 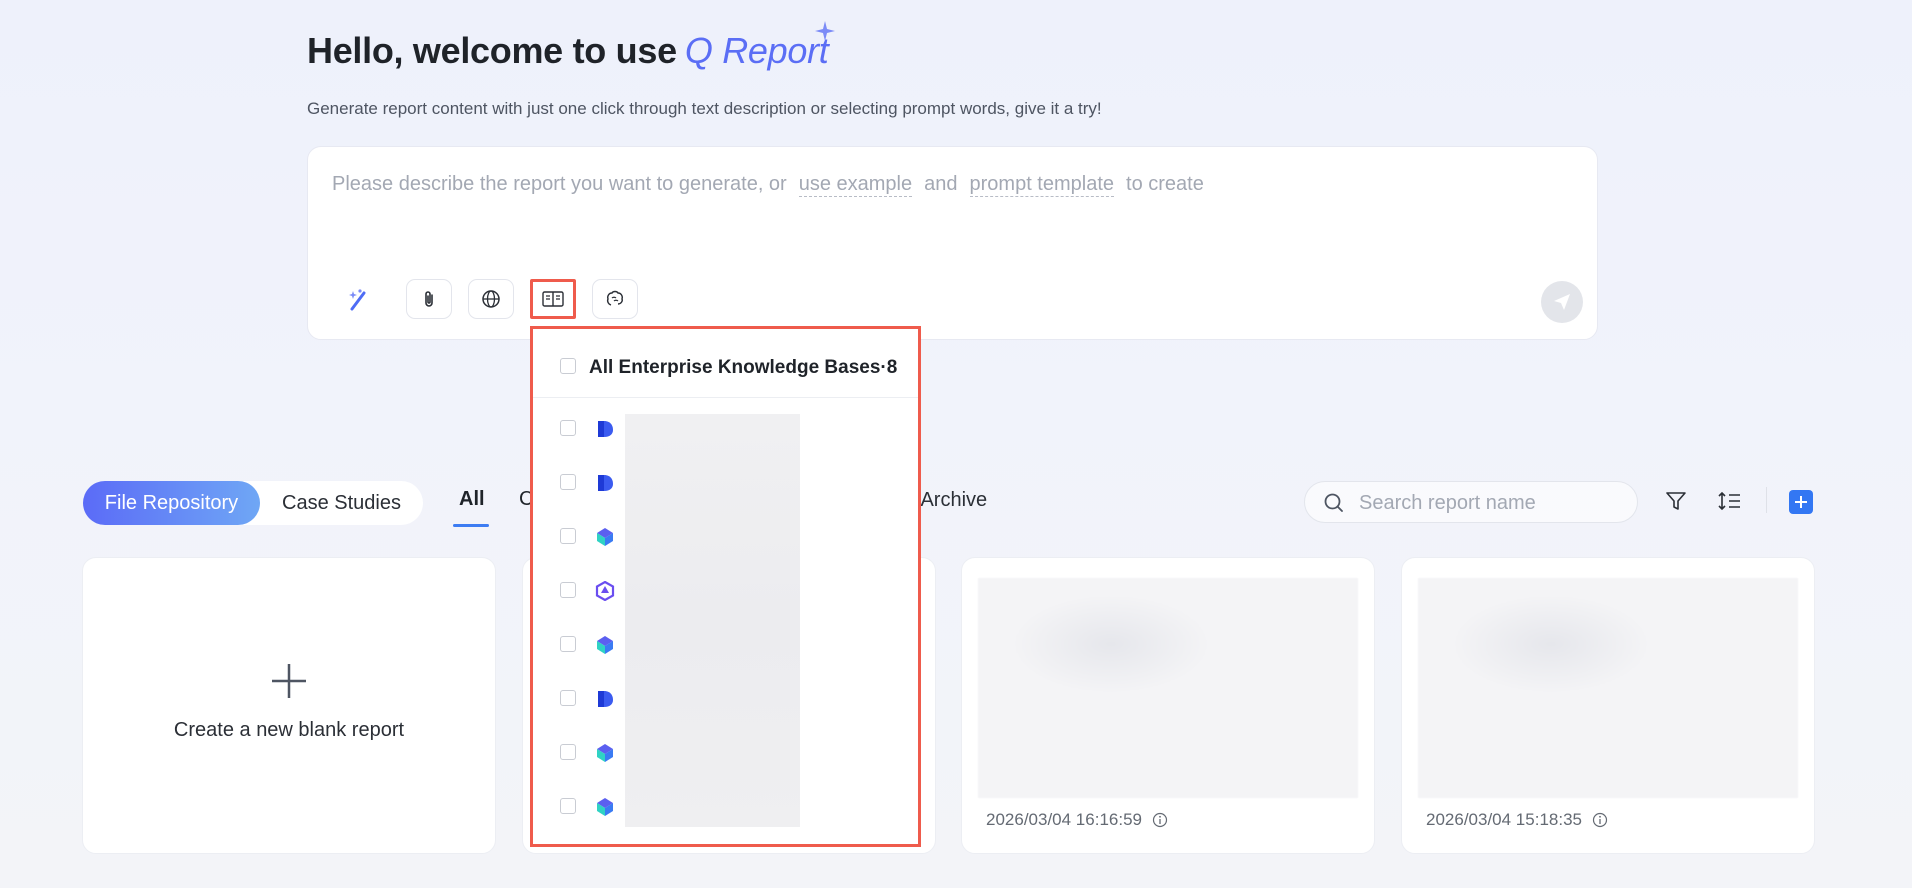 I want to click on kb-hex-logo-icon, so click(x=605, y=591).